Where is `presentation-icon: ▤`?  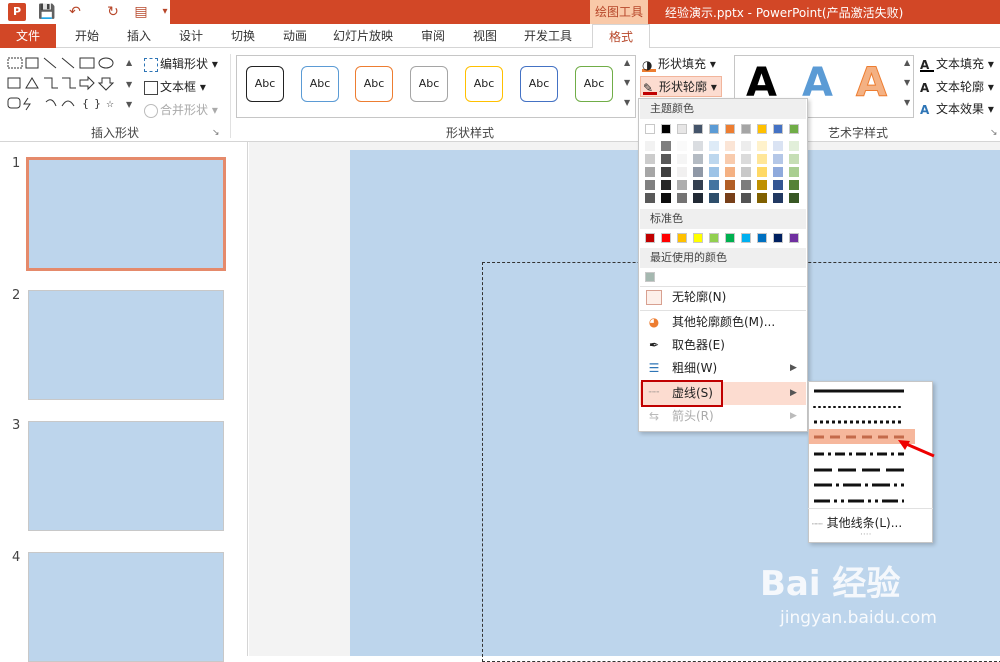 presentation-icon: ▤ is located at coordinates (141, 12).